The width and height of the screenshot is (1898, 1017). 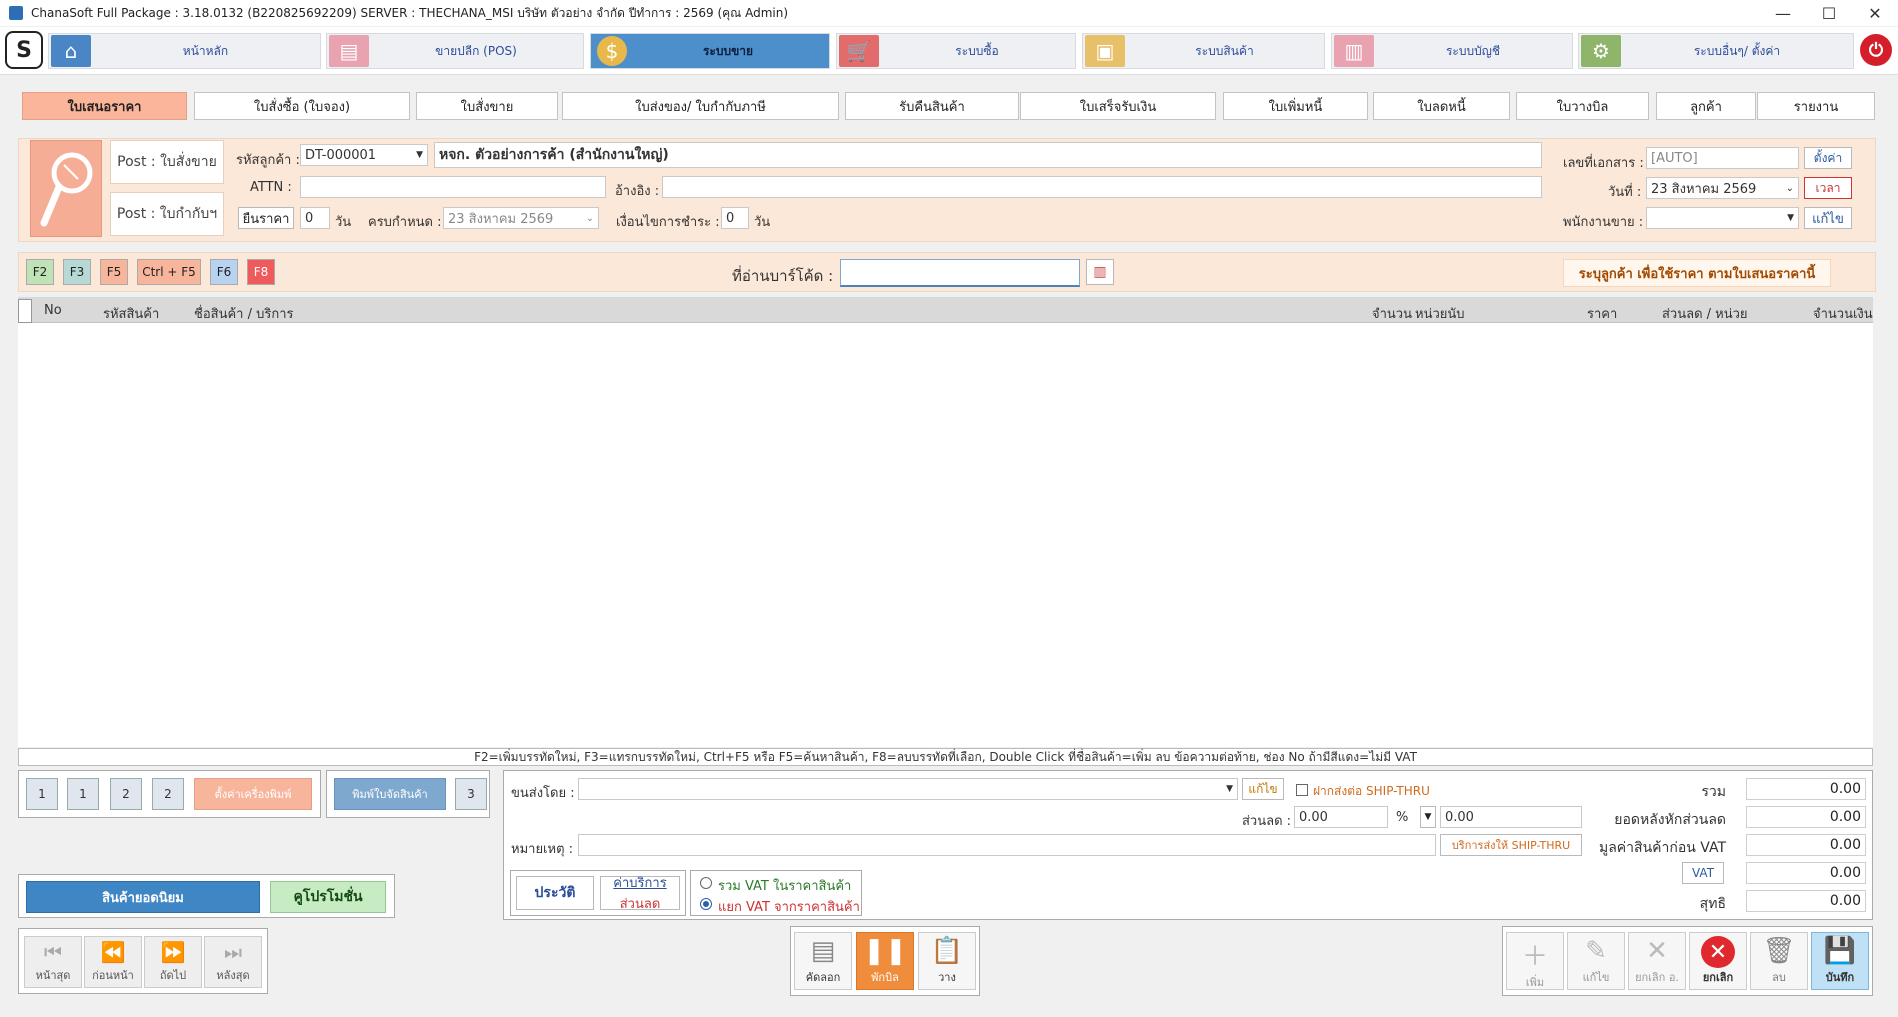 I want to click on remark-field, so click(x=1007, y=845).